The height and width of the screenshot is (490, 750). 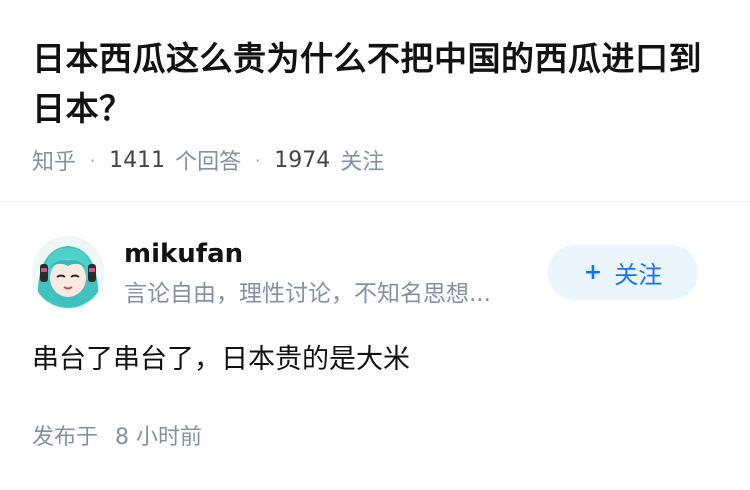 What do you see at coordinates (183, 254) in the screenshot?
I see `author-name: mikufan` at bounding box center [183, 254].